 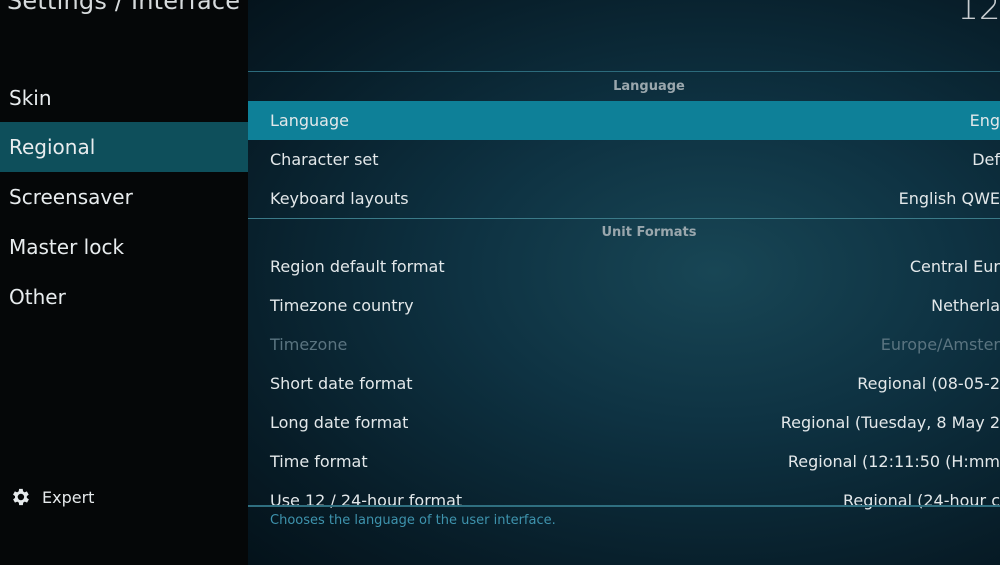 What do you see at coordinates (341, 383) in the screenshot?
I see `setting-label: Short date format` at bounding box center [341, 383].